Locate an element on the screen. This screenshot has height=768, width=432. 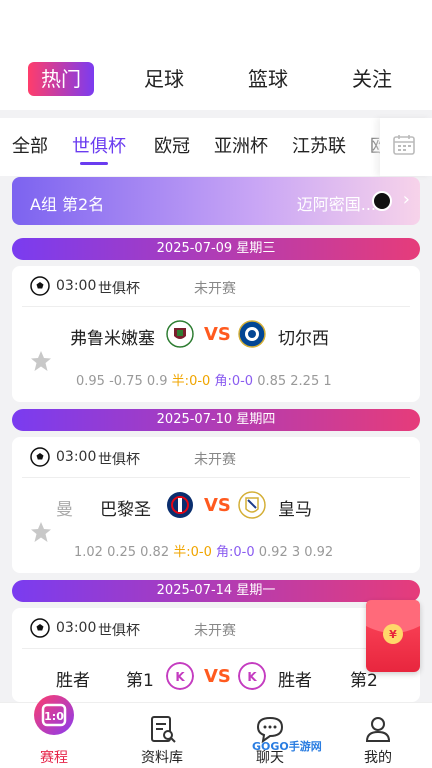
active-tab-indicator is located at coordinates (94, 163).